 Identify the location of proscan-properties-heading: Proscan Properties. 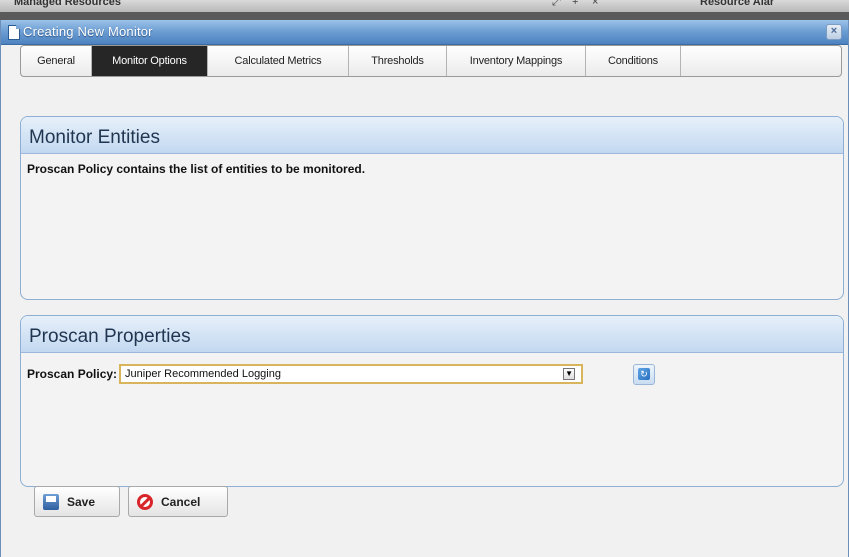
(432, 334).